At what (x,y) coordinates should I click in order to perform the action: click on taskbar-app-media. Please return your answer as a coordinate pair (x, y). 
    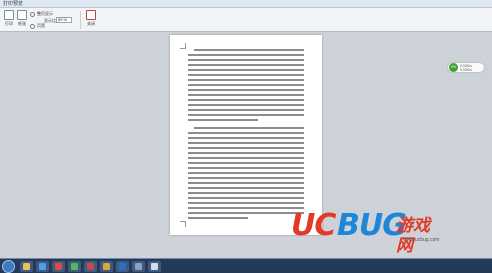
    Looking at the image, I should click on (58, 266).